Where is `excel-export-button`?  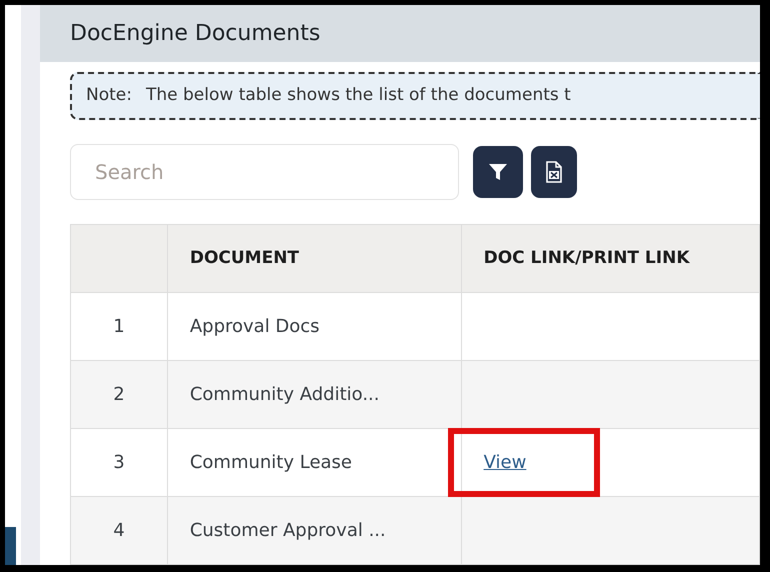 excel-export-button is located at coordinates (554, 172).